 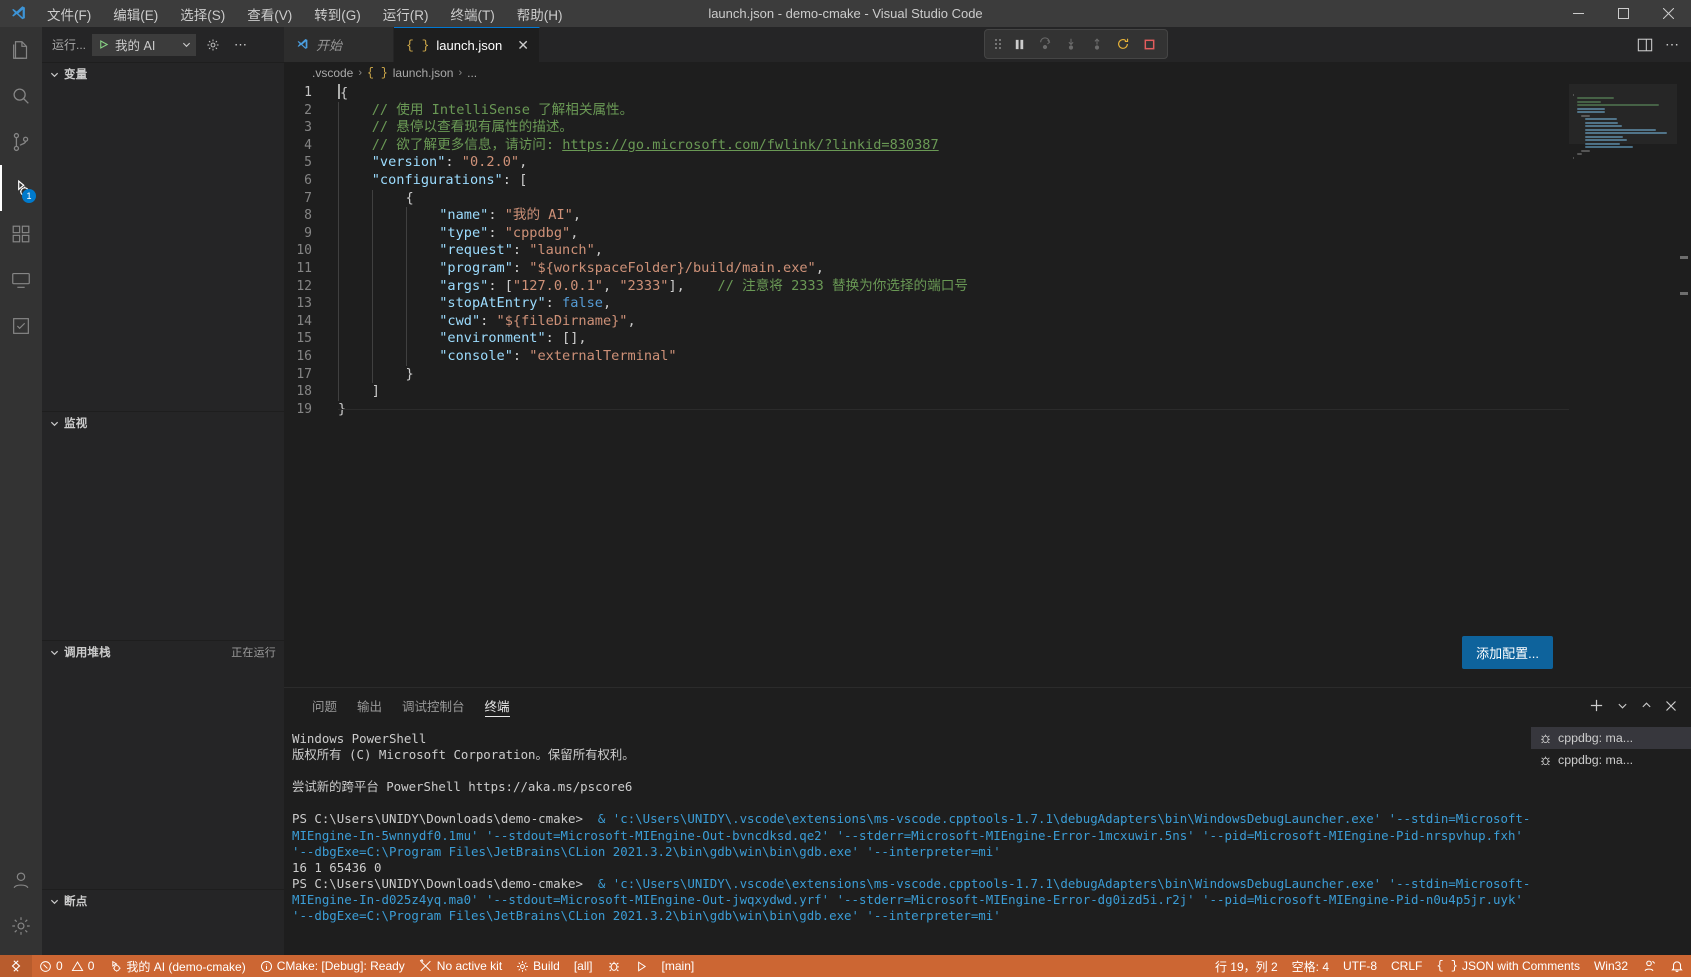 What do you see at coordinates (1071, 44) in the screenshot?
I see `step-into-button` at bounding box center [1071, 44].